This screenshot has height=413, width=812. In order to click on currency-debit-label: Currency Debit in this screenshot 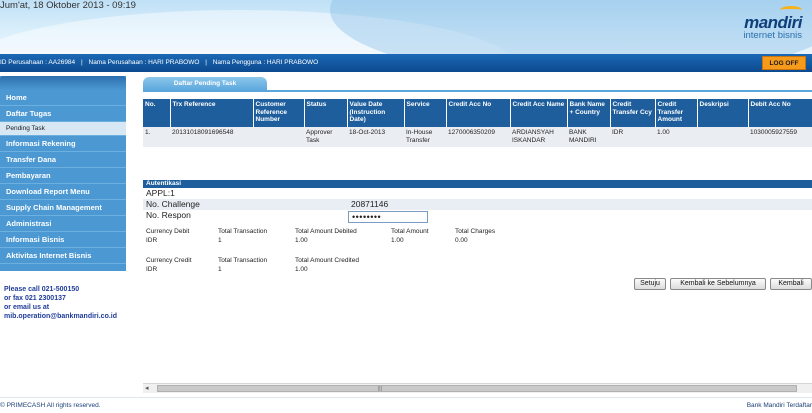, I will do `click(168, 231)`.